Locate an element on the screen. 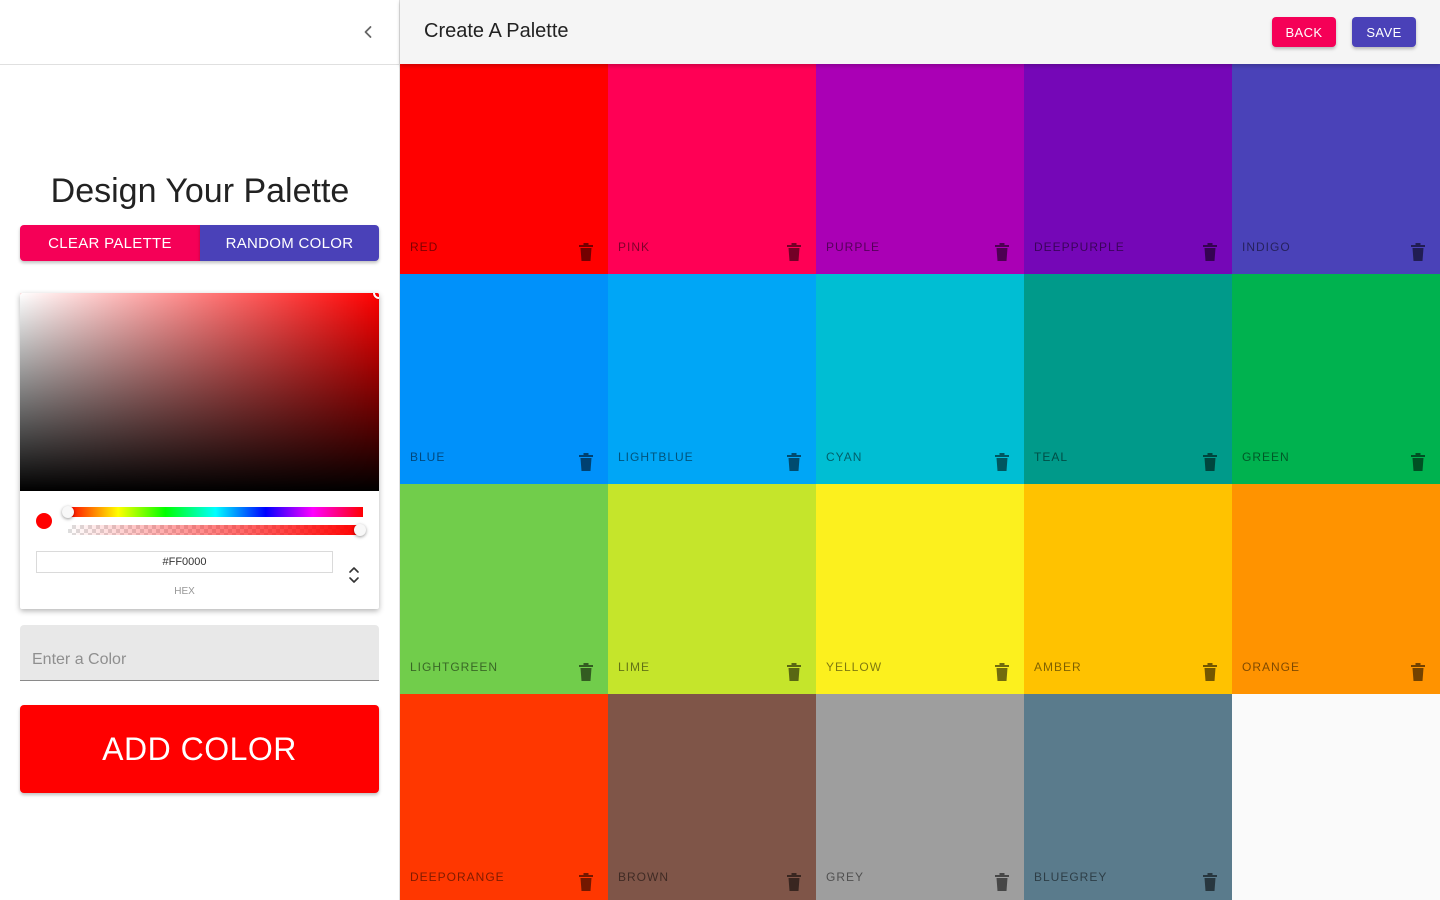  color-box-blue: BLUE is located at coordinates (504, 379).